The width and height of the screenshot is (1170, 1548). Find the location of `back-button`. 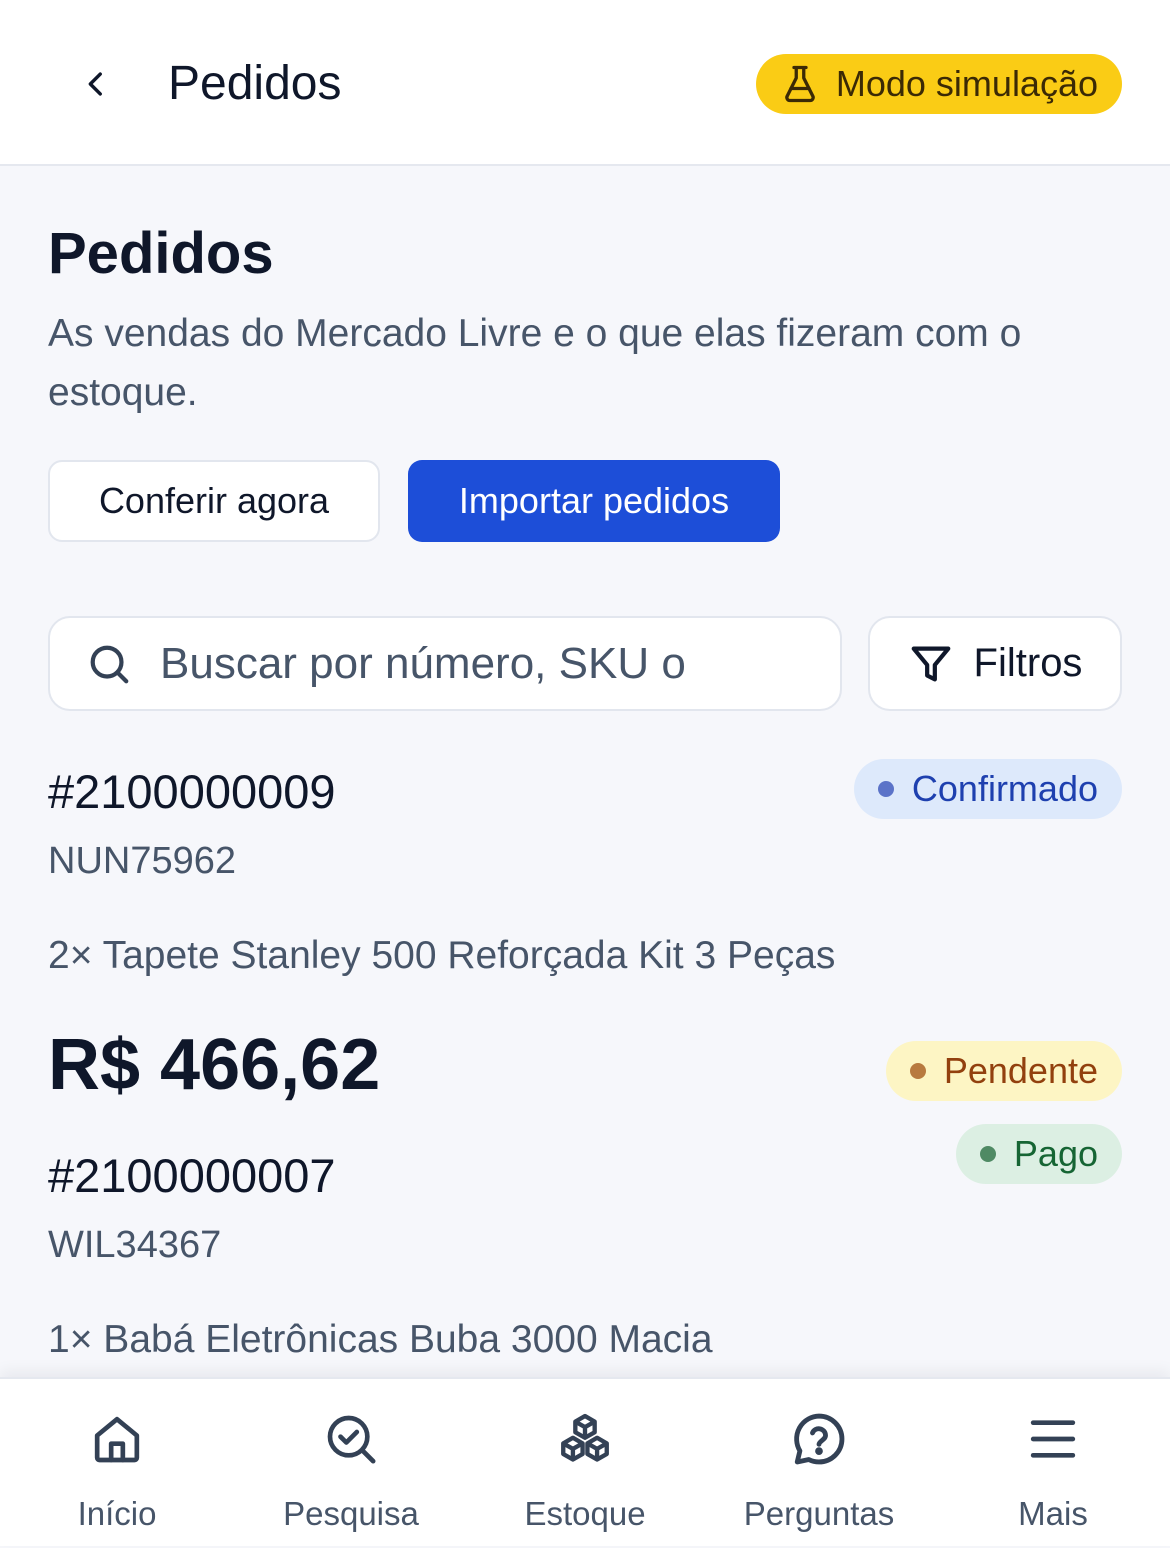

back-button is located at coordinates (96, 84).